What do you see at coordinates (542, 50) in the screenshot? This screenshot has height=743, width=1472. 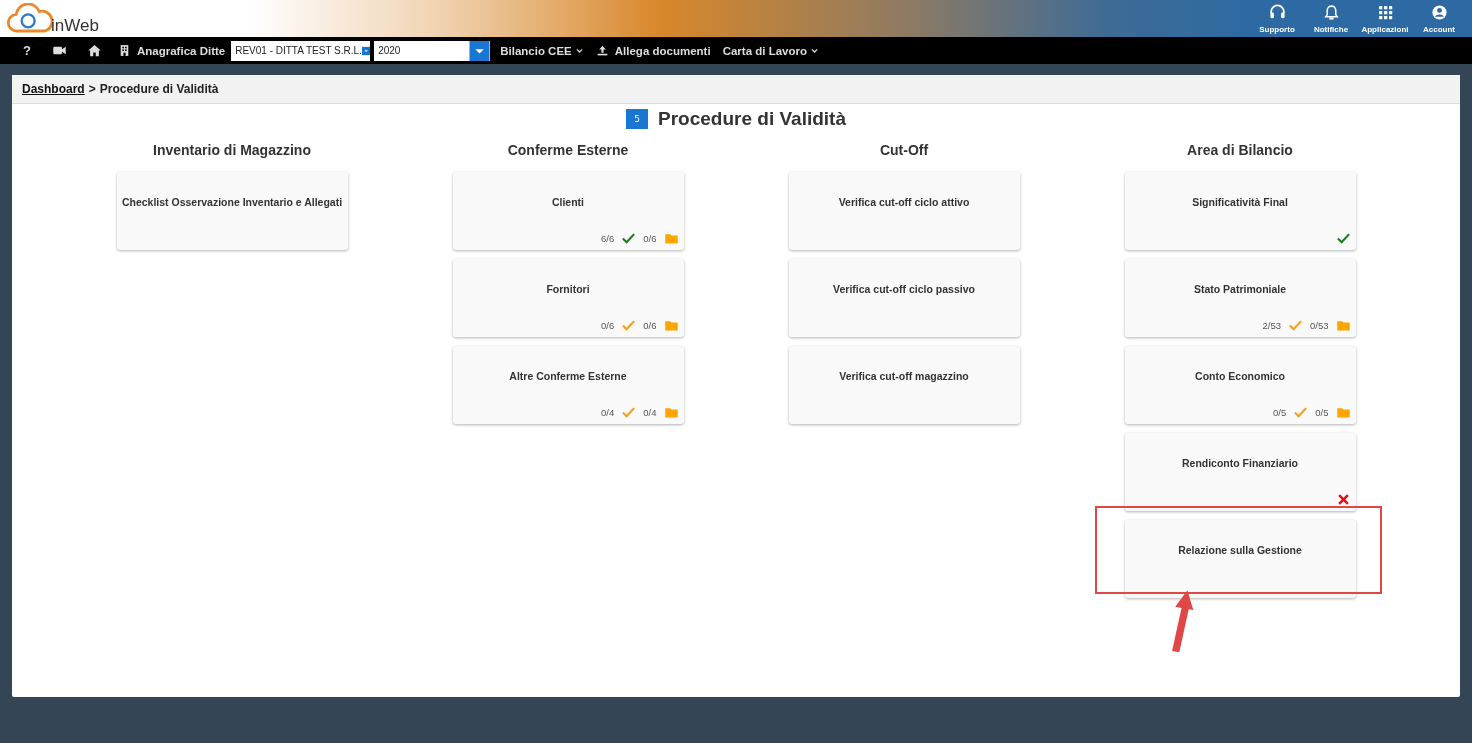 I see `nav-menu-button: Bilancio CEE` at bounding box center [542, 50].